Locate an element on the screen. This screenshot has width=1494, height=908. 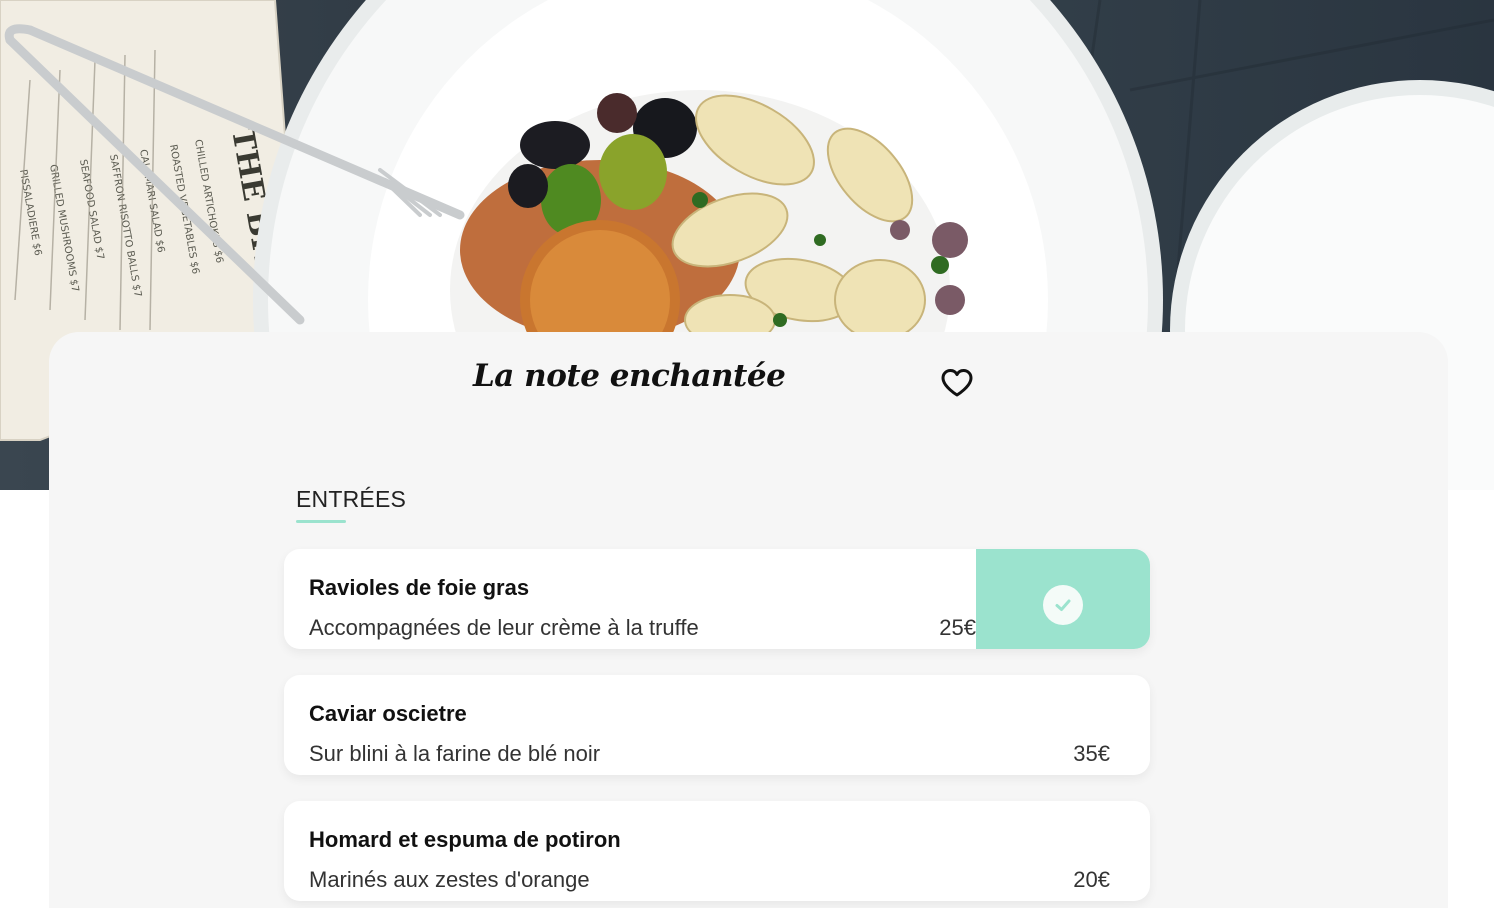
menu-item-price: 25€ is located at coordinates (957, 627).